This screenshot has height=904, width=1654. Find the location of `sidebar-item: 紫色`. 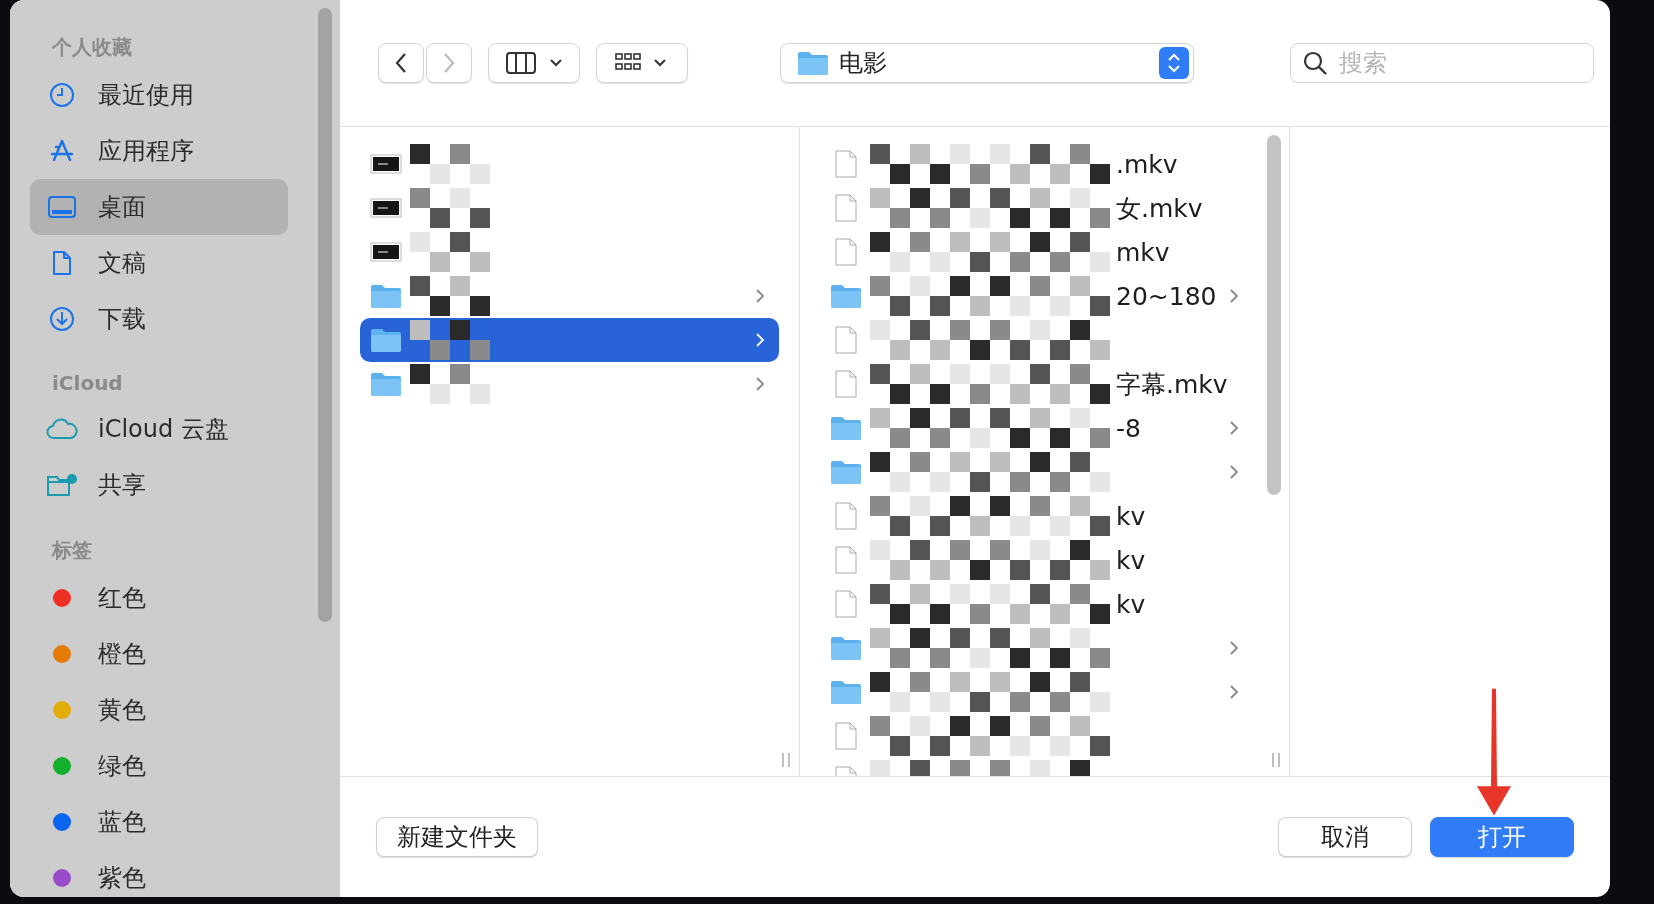

sidebar-item: 紫色 is located at coordinates (159, 873).